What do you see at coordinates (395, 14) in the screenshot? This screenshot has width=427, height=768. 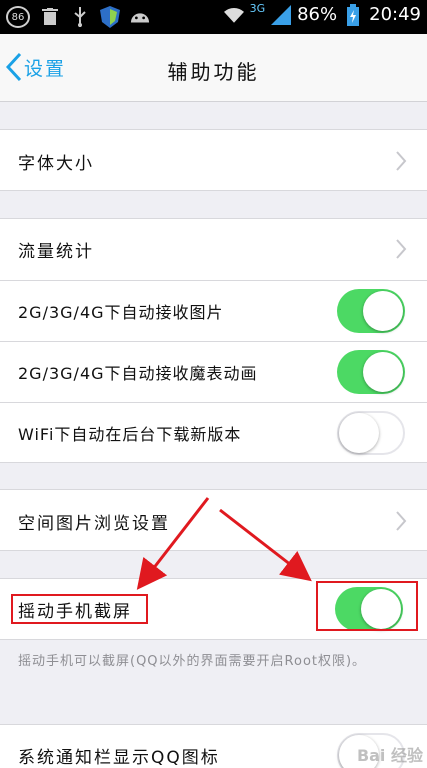 I see `clock: 20:49` at bounding box center [395, 14].